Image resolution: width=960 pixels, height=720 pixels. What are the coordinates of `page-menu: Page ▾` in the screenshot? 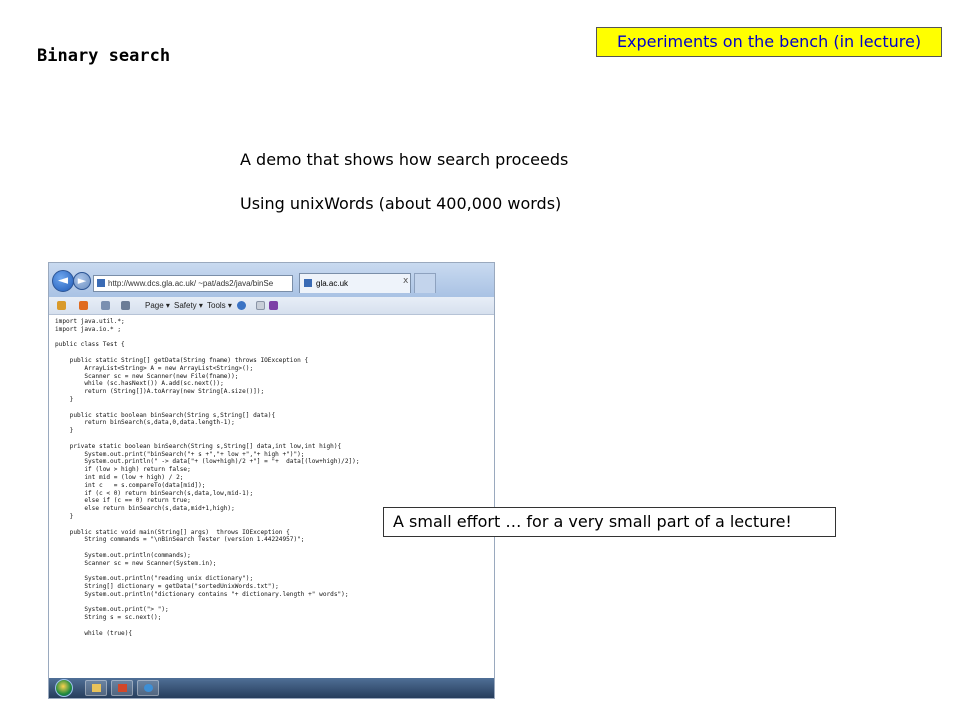 It's located at (157, 305).